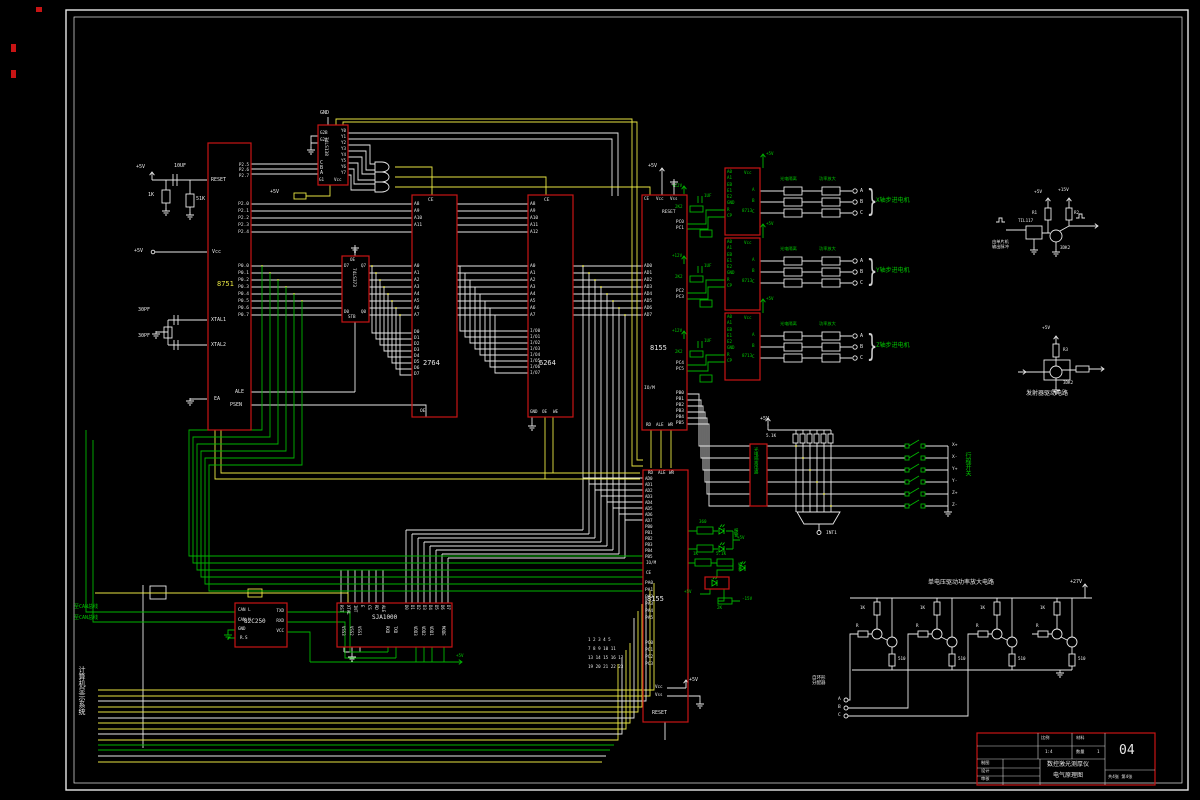 This screenshot has height=800, width=1200. I want to click on pio2-reset: RESET, so click(660, 713).